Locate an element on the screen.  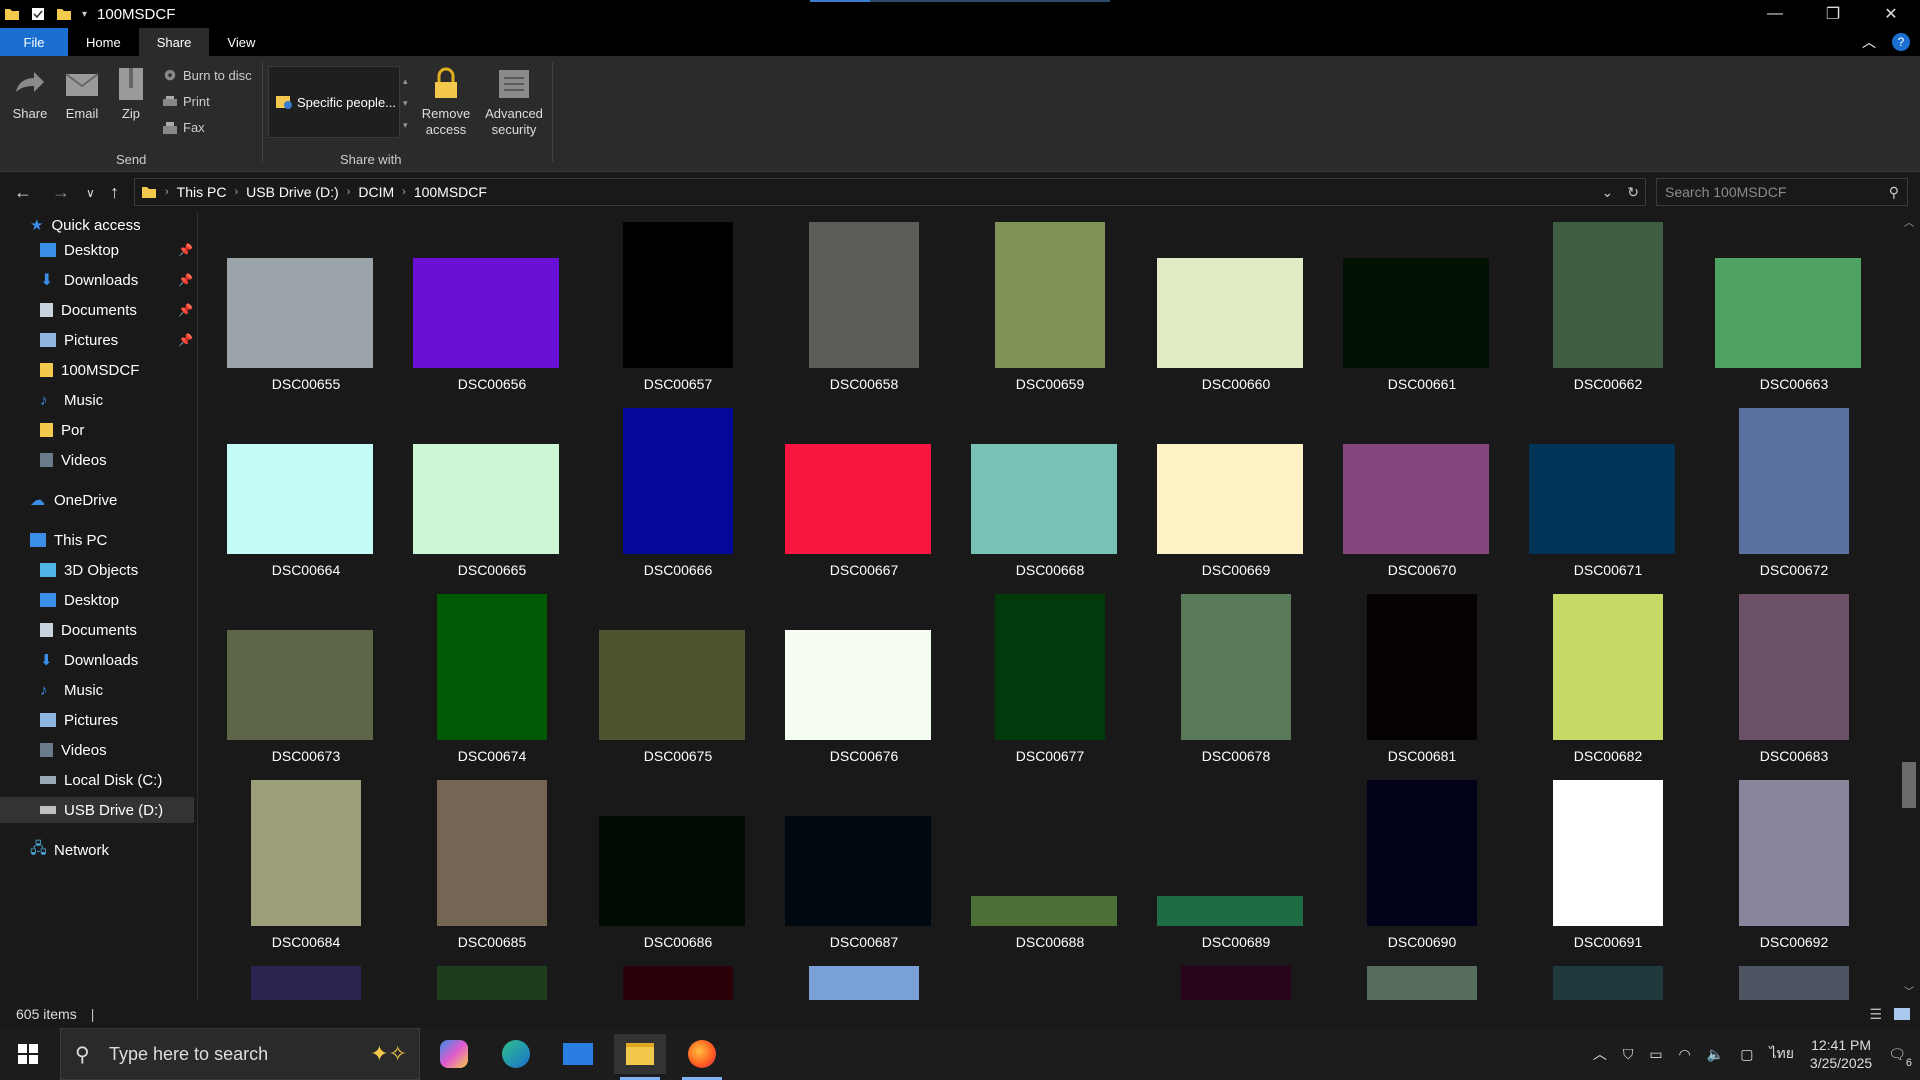
properties-icon is located at coordinates (38, 14).